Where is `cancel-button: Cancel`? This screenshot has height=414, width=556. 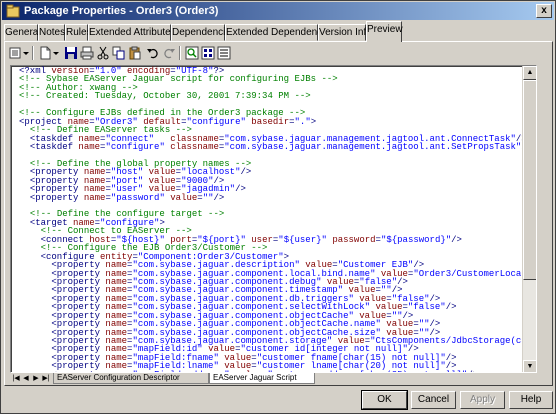
cancel-button: Cancel is located at coordinates (433, 400).